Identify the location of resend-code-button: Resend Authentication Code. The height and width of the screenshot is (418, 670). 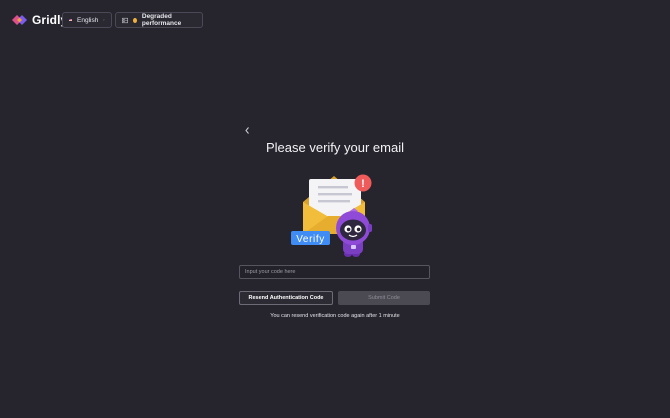
(286, 298).